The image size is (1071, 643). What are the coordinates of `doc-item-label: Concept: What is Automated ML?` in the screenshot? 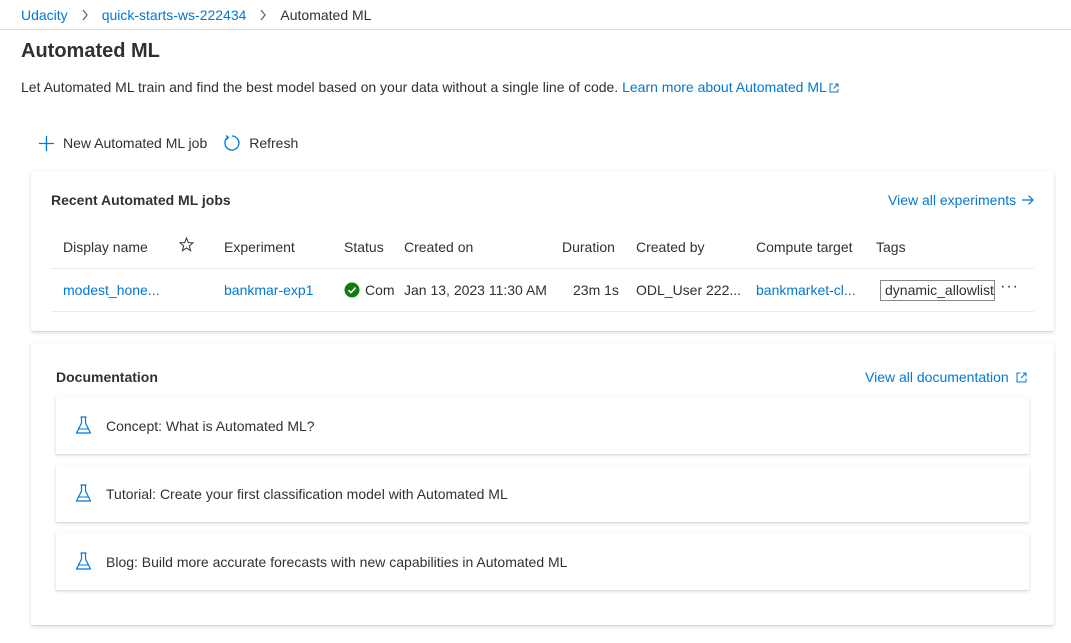 It's located at (210, 425).